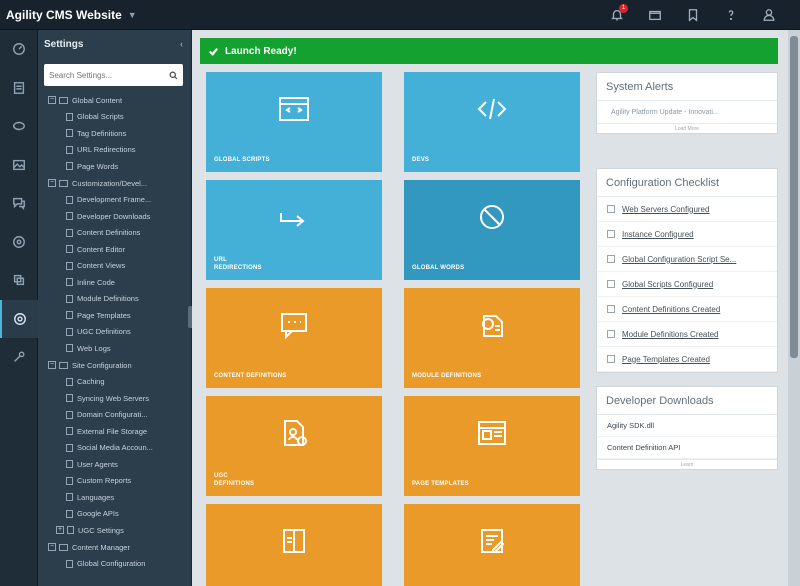 The height and width of the screenshot is (586, 800). What do you see at coordinates (261, 51) in the screenshot?
I see `launch-banner-text: Launch Ready!` at bounding box center [261, 51].